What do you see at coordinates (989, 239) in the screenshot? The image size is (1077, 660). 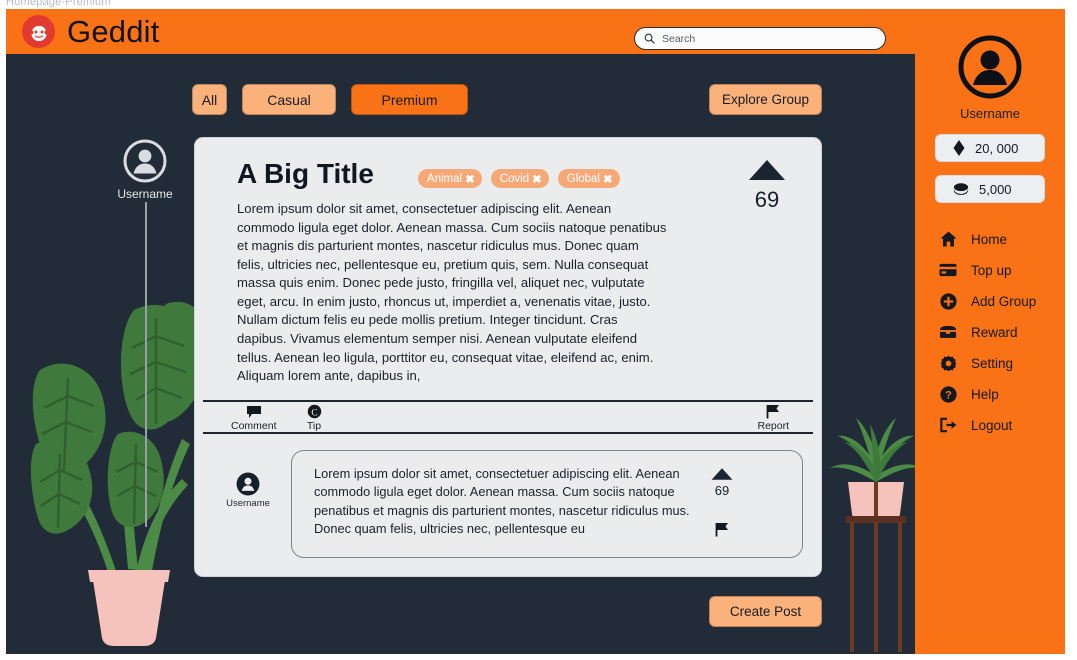 I see `sidebar-item-label: Home` at bounding box center [989, 239].